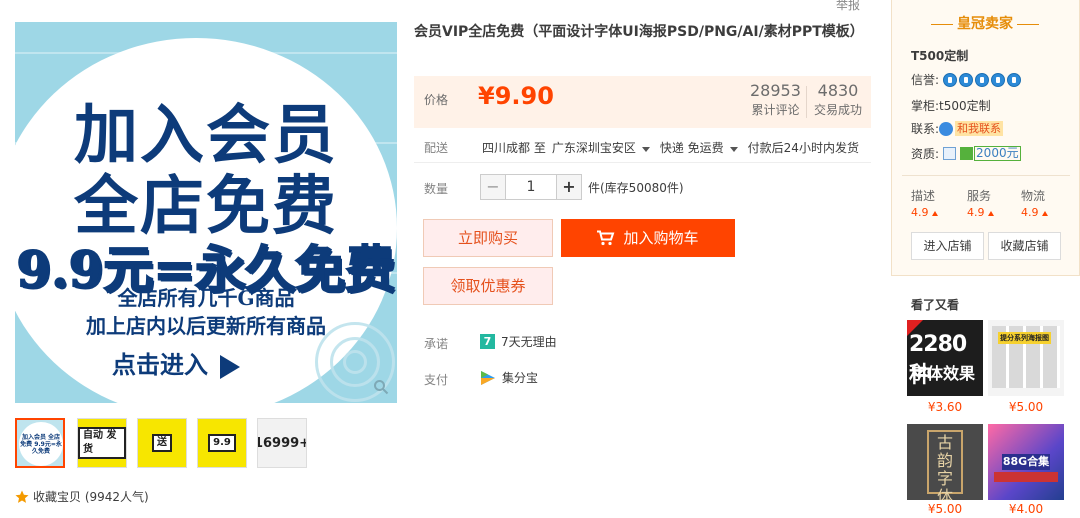 The image size is (1080, 518). What do you see at coordinates (997, 153) in the screenshot?
I see `deposit-amount: 2000元` at bounding box center [997, 153].